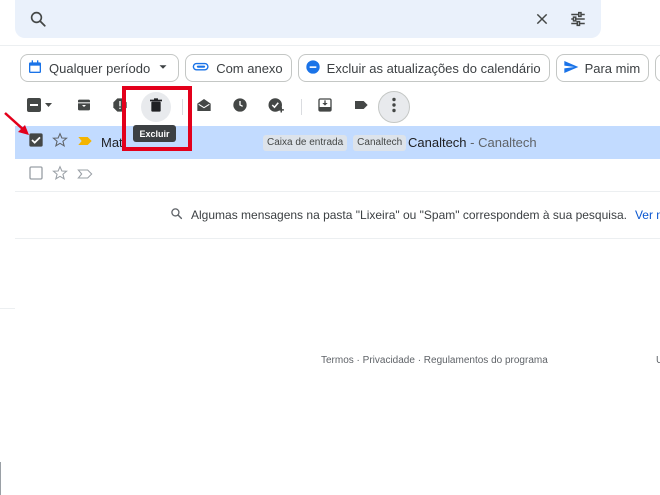 This screenshot has height=495, width=660. Describe the element at coordinates (313, 68) in the screenshot. I see `minus-circle-icon` at that location.